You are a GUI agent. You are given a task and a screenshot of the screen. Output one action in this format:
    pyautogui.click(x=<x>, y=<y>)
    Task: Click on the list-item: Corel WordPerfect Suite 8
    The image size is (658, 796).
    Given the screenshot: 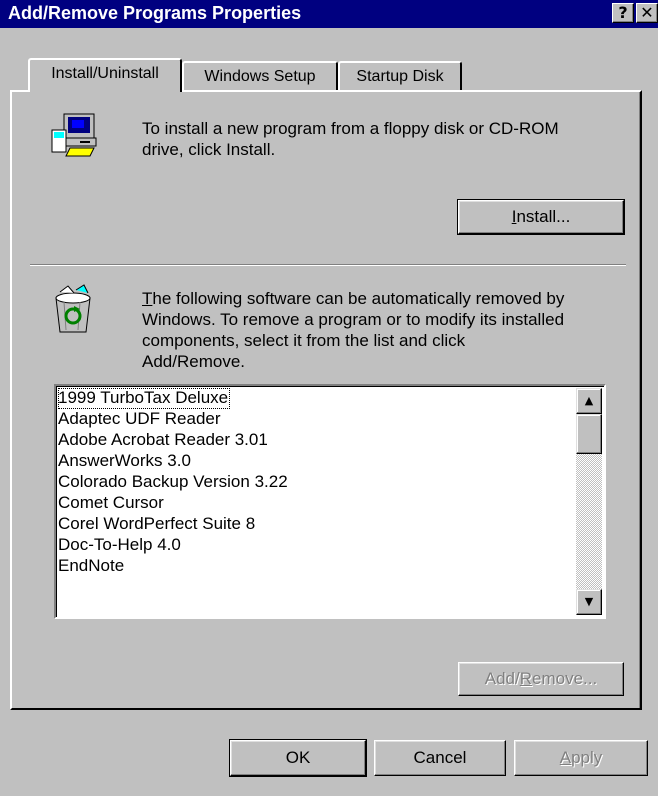 What is the action you would take?
    pyautogui.click(x=156, y=524)
    